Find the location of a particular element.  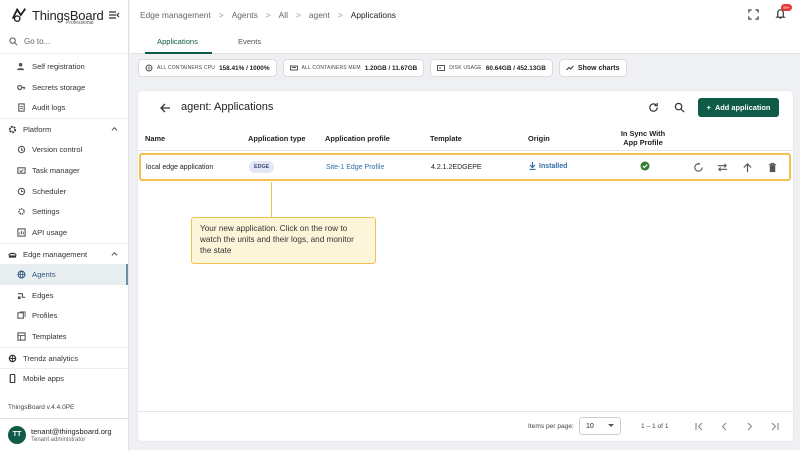

globe-icon is located at coordinates (21, 274).